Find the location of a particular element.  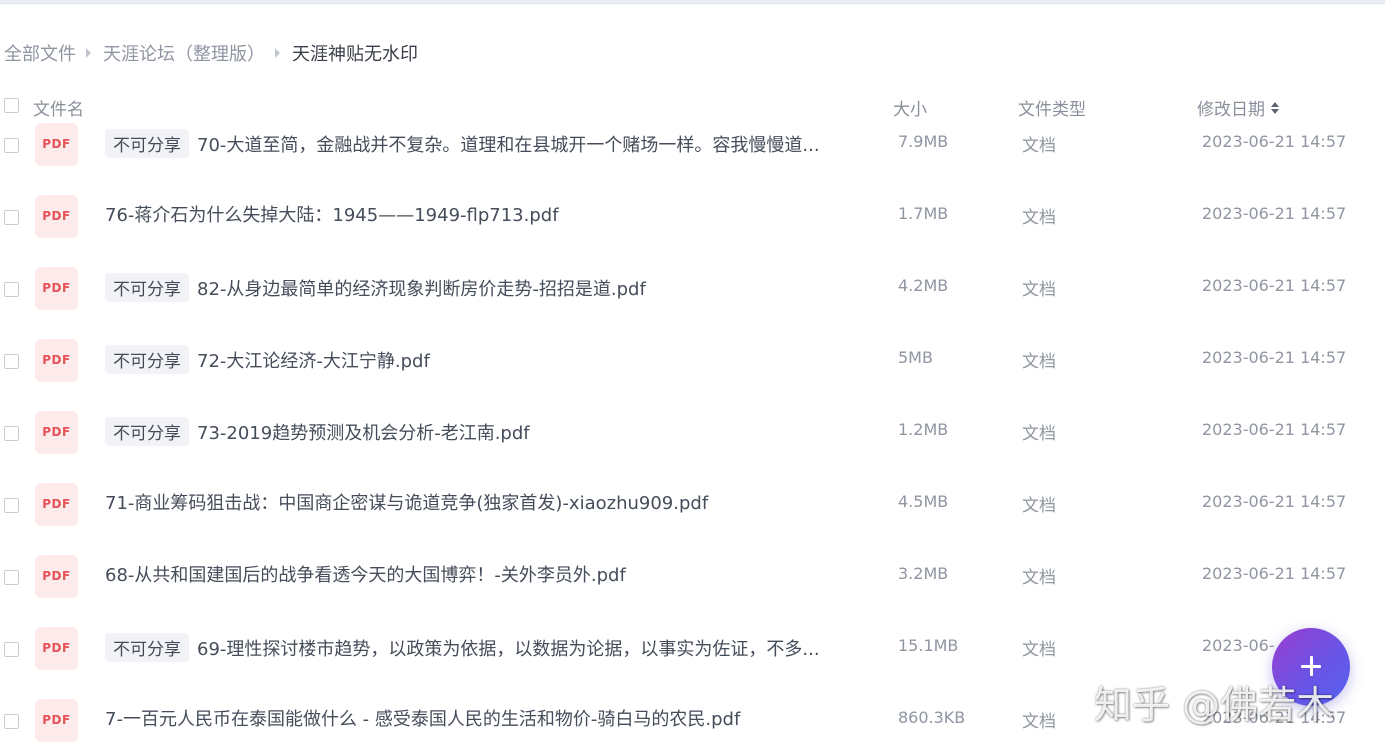

file-name: 76-蒋介石为什么失掉大陆：1945——1949-flp713.pdf is located at coordinates (332, 214).